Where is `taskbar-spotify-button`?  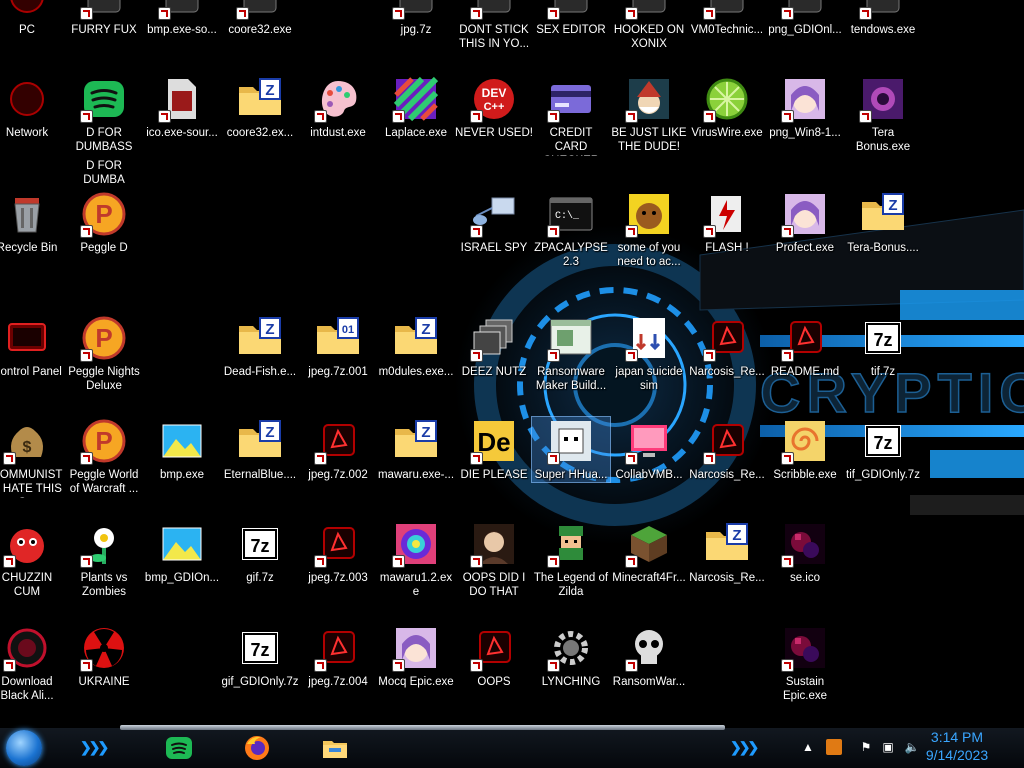
taskbar-spotify-button is located at coordinates (179, 748).